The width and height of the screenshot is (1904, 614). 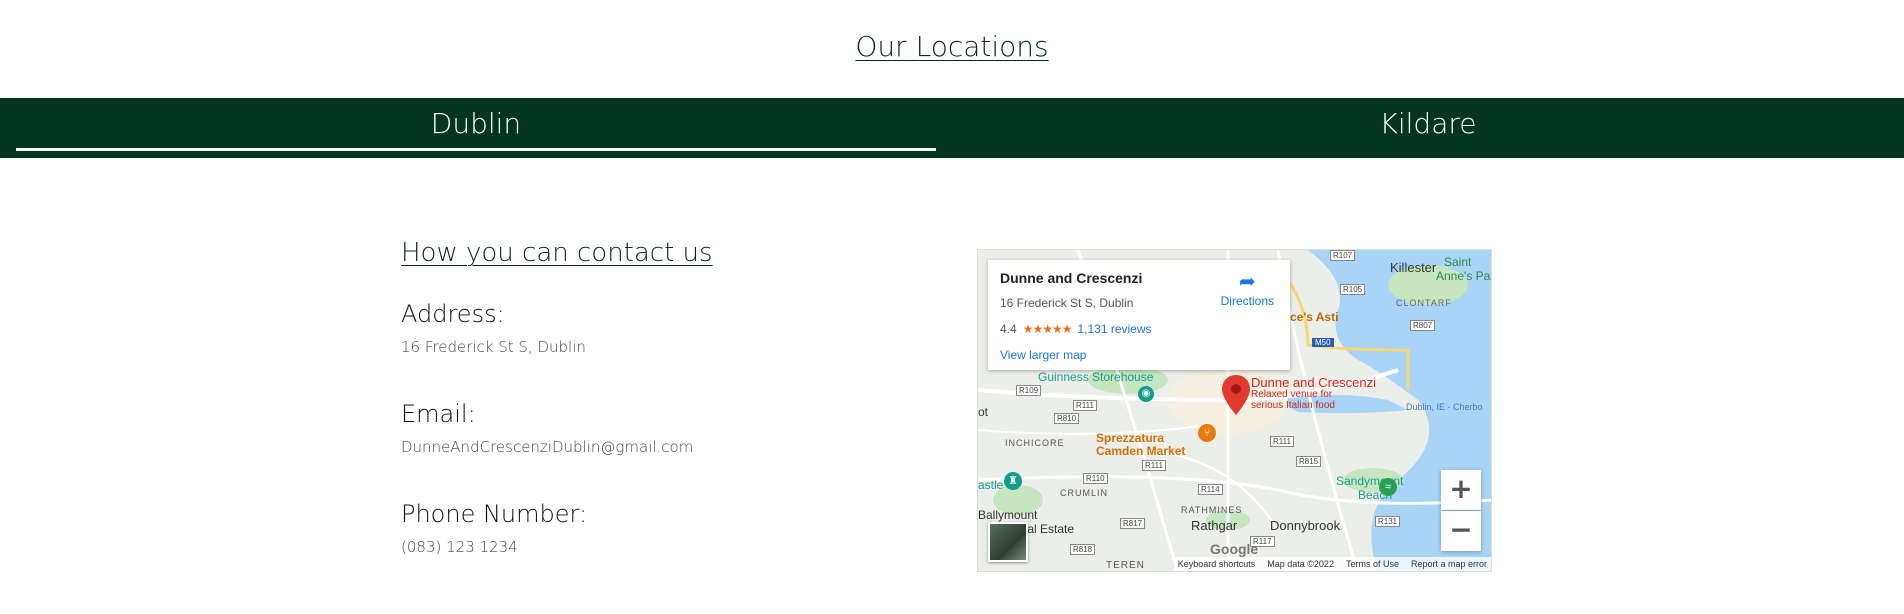 I want to click on map-label-ballymount: Ballymount, so click(x=1008, y=515).